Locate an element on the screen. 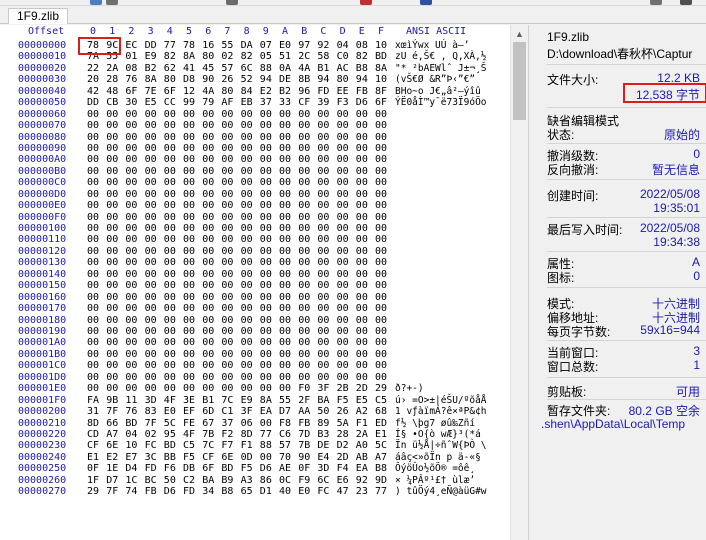  hex-byte: 7C is located at coordinates (227, 400).